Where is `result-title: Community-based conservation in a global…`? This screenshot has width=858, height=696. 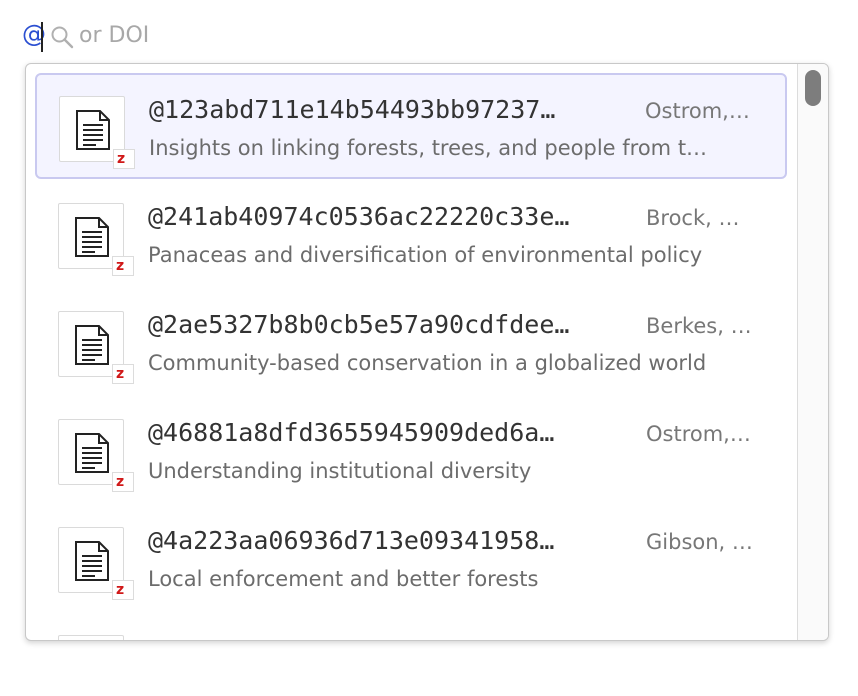 result-title: Community-based conservation in a global… is located at coordinates (427, 363).